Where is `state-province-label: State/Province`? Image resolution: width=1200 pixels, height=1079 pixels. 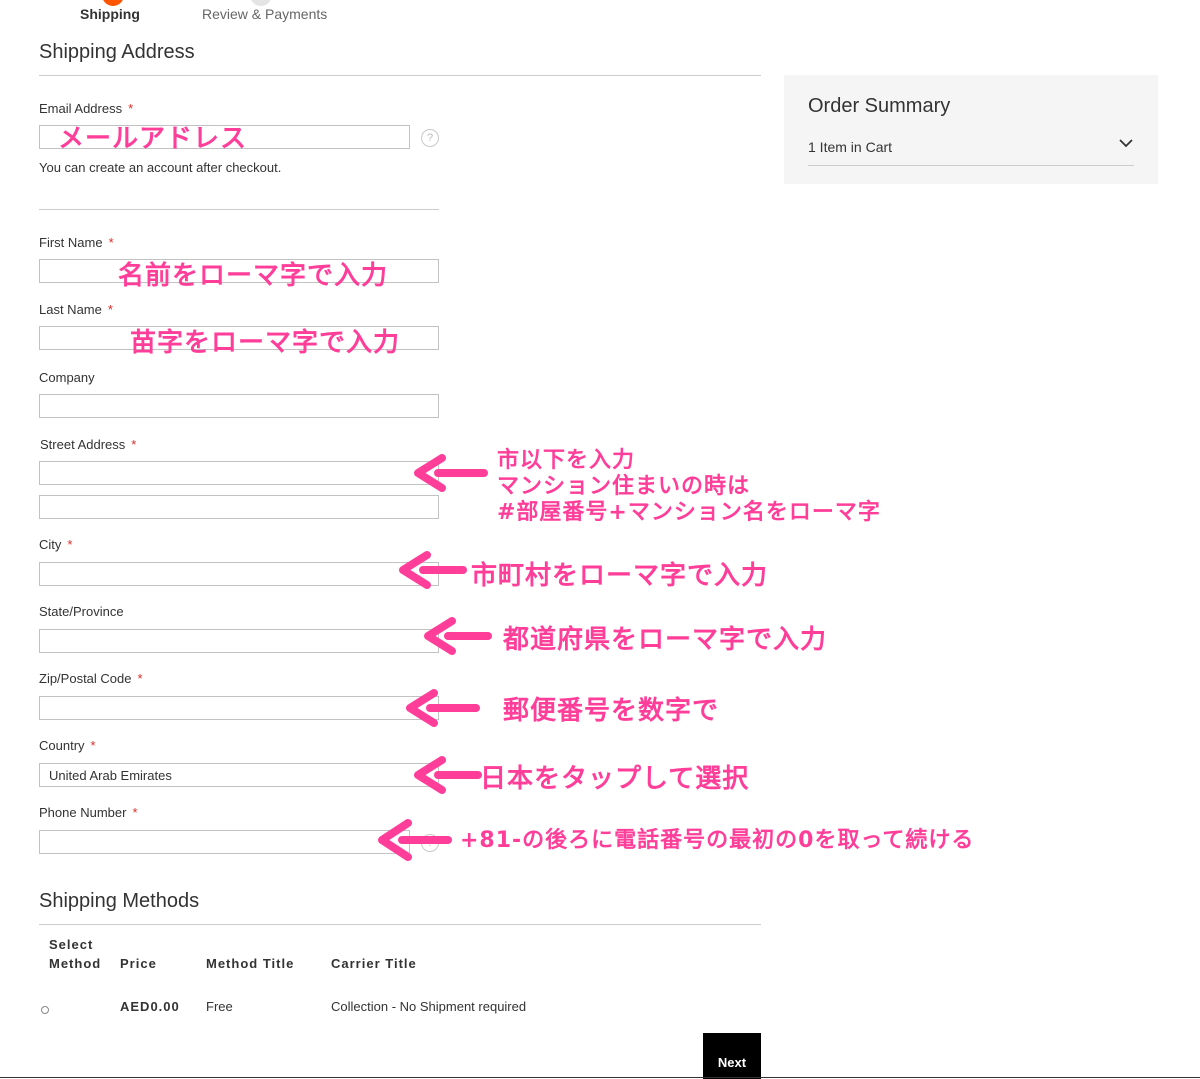
state-province-label: State/Province is located at coordinates (81, 611).